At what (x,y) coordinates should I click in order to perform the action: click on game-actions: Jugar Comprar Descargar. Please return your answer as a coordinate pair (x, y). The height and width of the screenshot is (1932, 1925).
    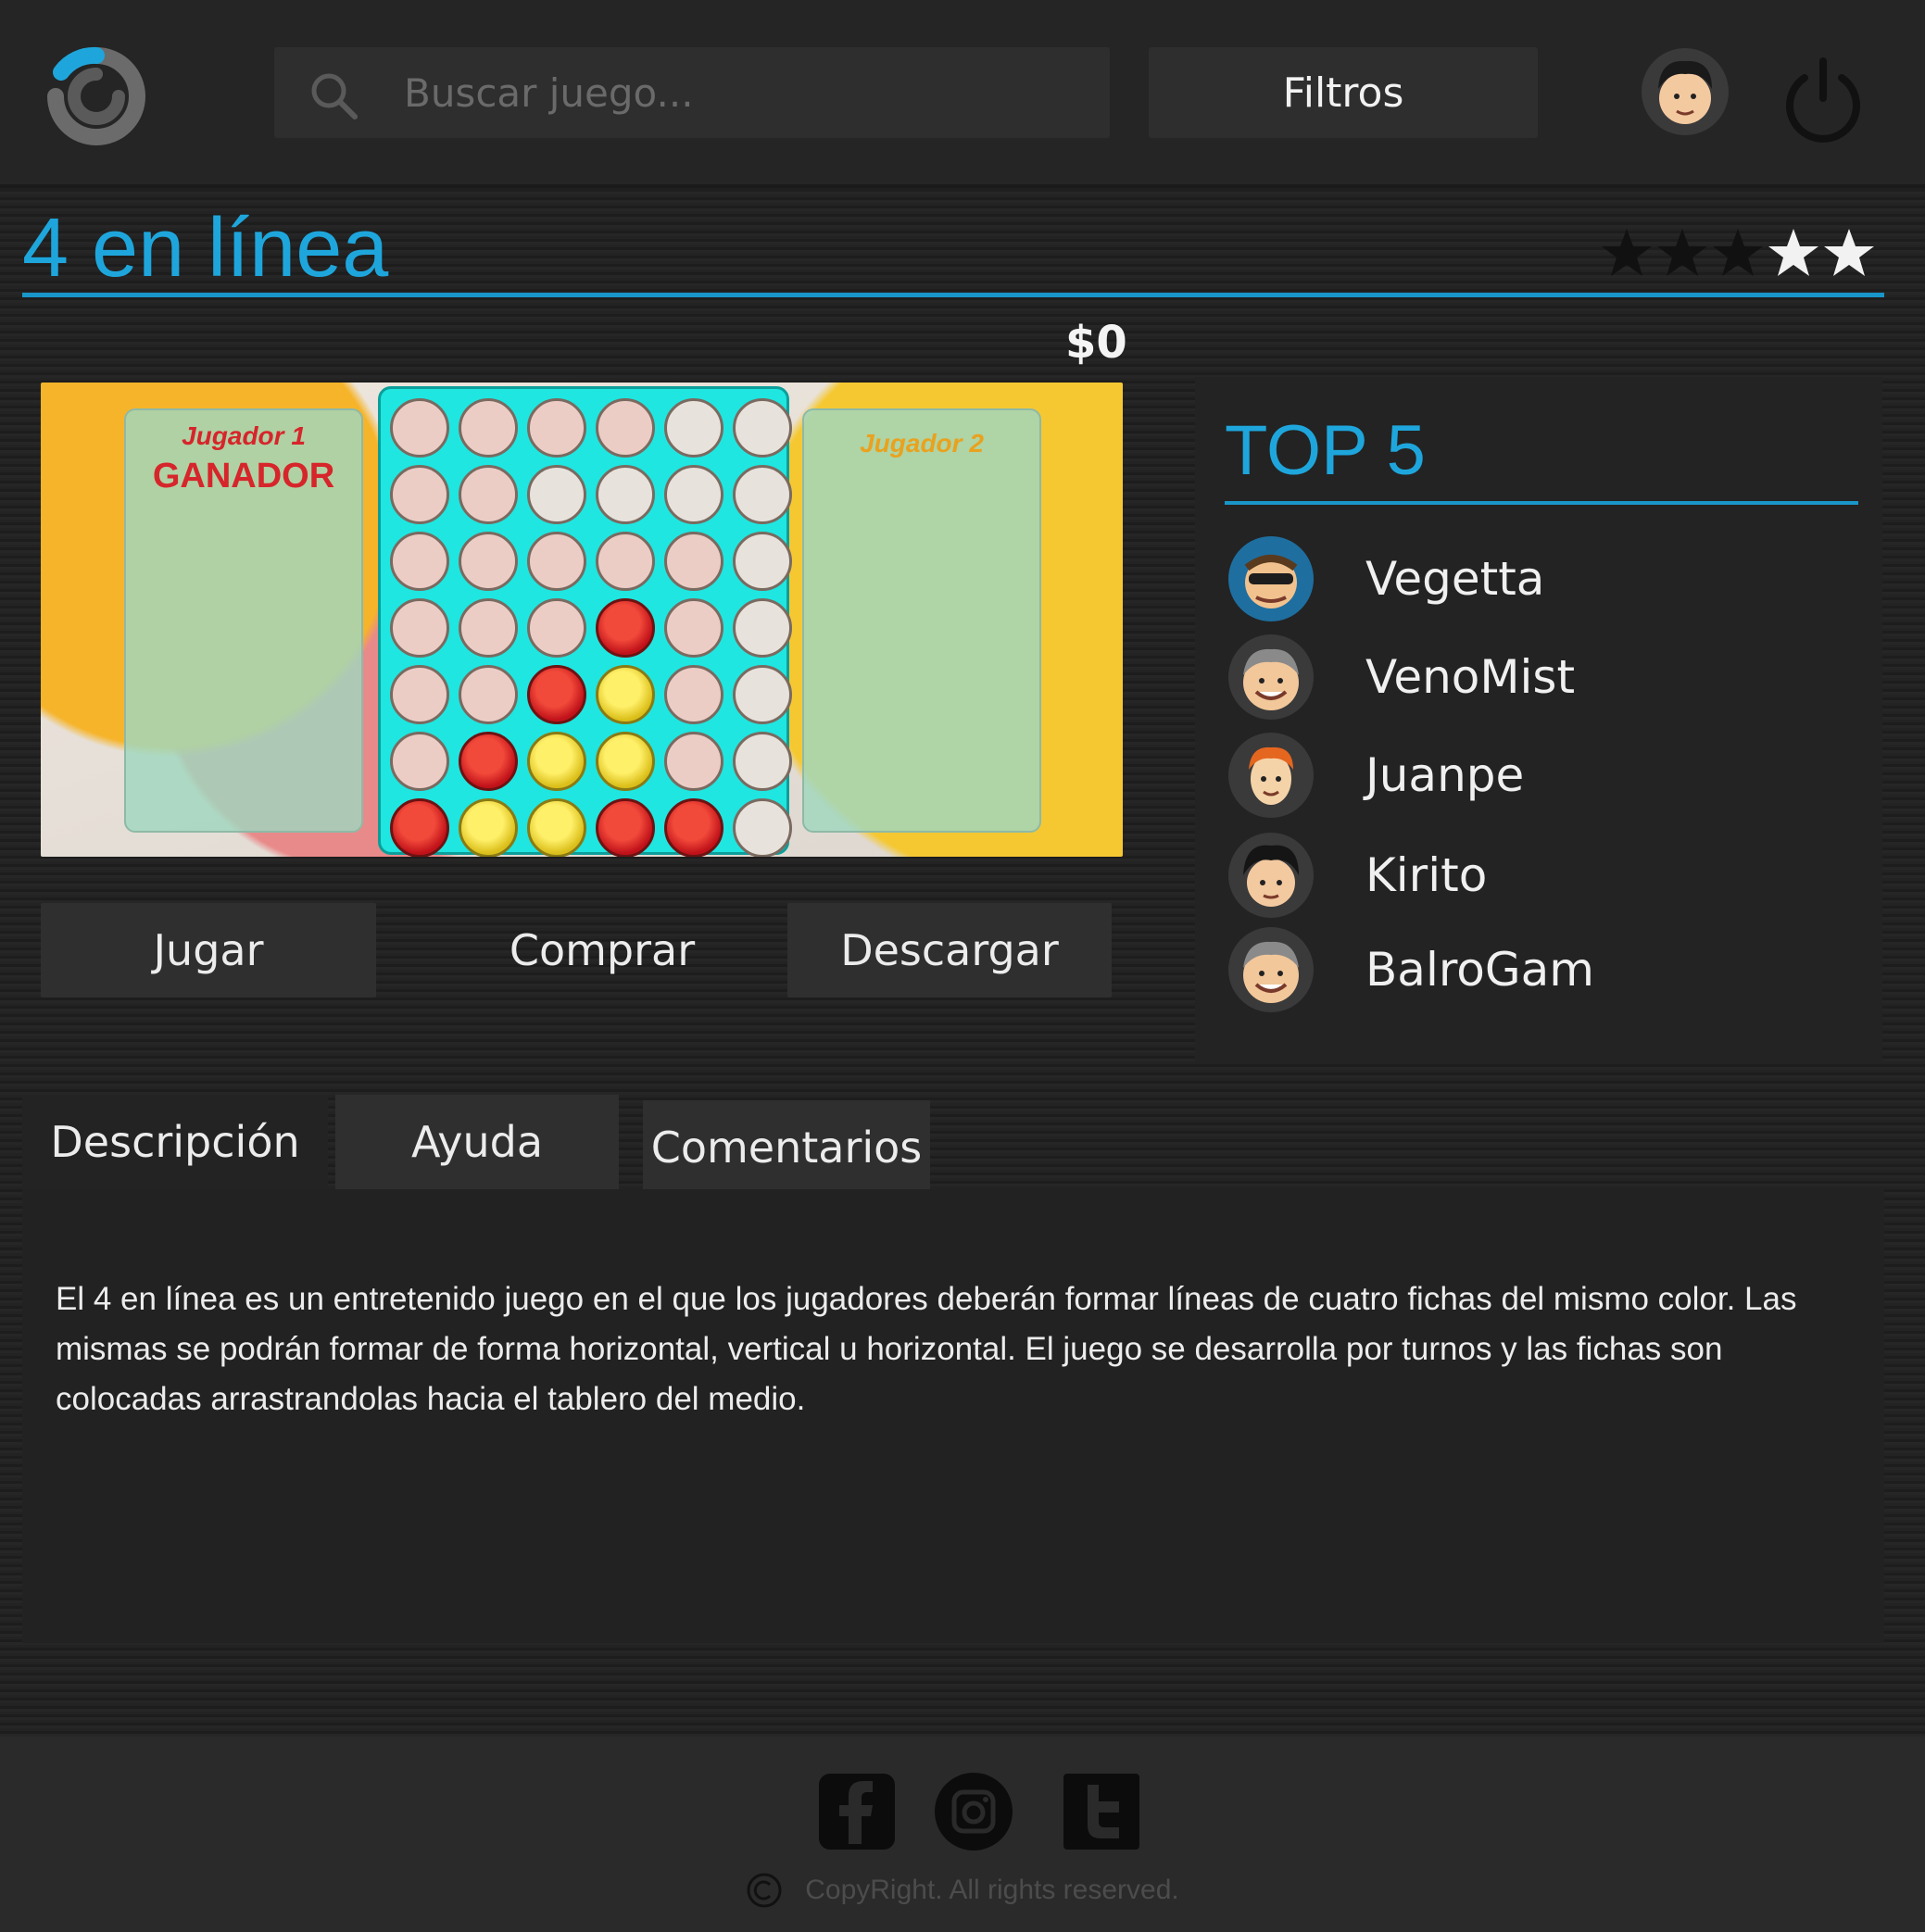
    Looking at the image, I should click on (576, 950).